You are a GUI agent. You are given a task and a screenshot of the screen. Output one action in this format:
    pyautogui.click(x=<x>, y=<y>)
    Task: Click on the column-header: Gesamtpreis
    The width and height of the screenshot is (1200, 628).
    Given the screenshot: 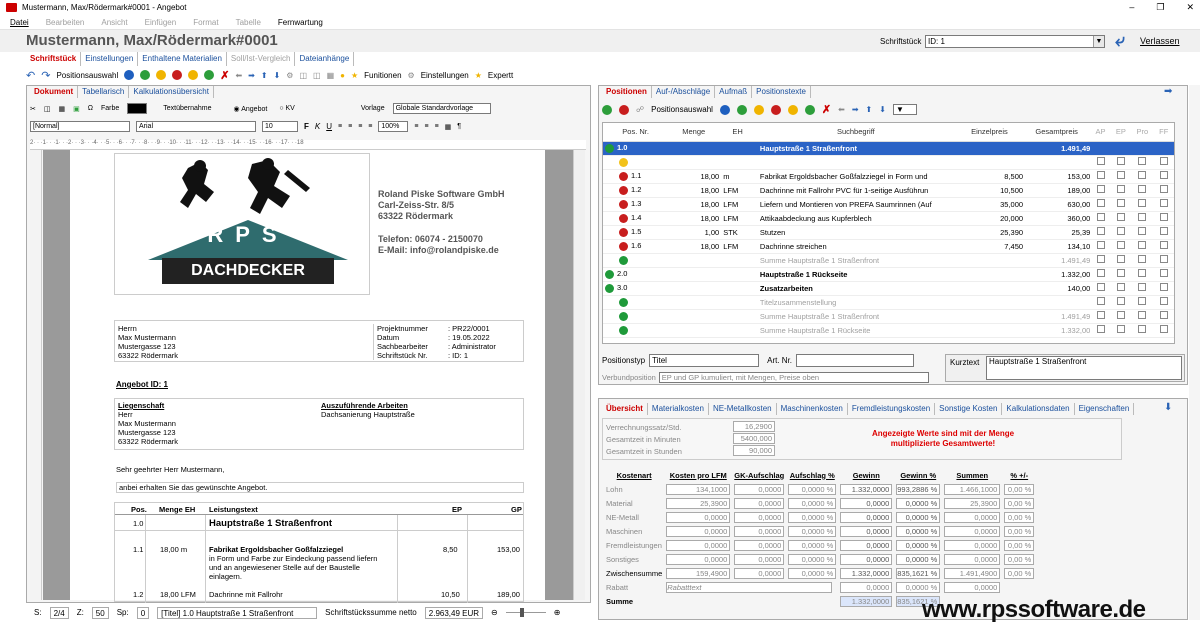 What is the action you would take?
    pyautogui.click(x=1057, y=132)
    